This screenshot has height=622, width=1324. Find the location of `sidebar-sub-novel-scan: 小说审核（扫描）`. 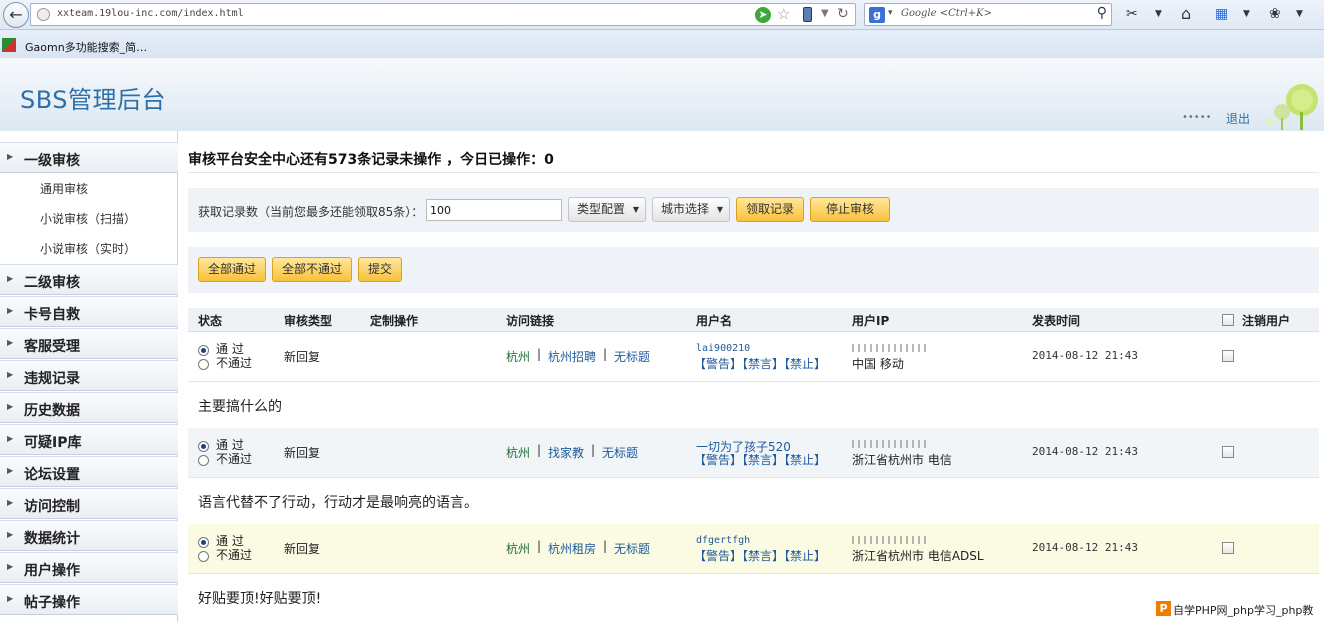

sidebar-sub-novel-scan: 小说审核（扫描） is located at coordinates (88, 218).